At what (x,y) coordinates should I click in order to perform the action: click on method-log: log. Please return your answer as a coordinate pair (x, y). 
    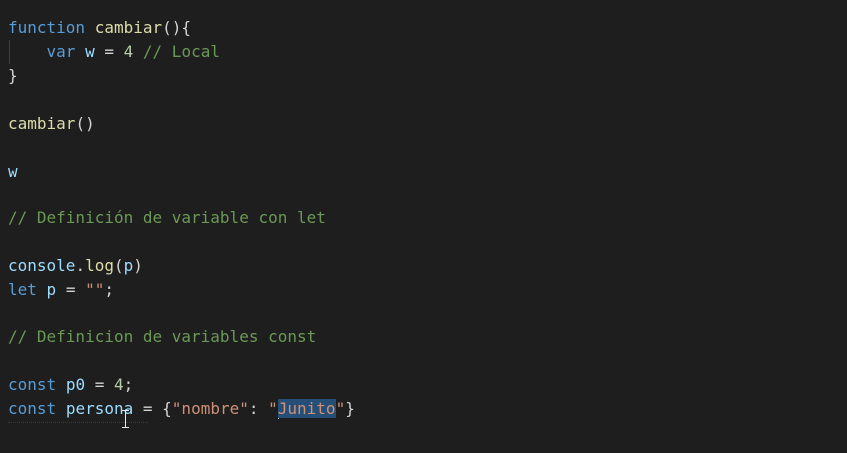
    Looking at the image, I should click on (99, 265).